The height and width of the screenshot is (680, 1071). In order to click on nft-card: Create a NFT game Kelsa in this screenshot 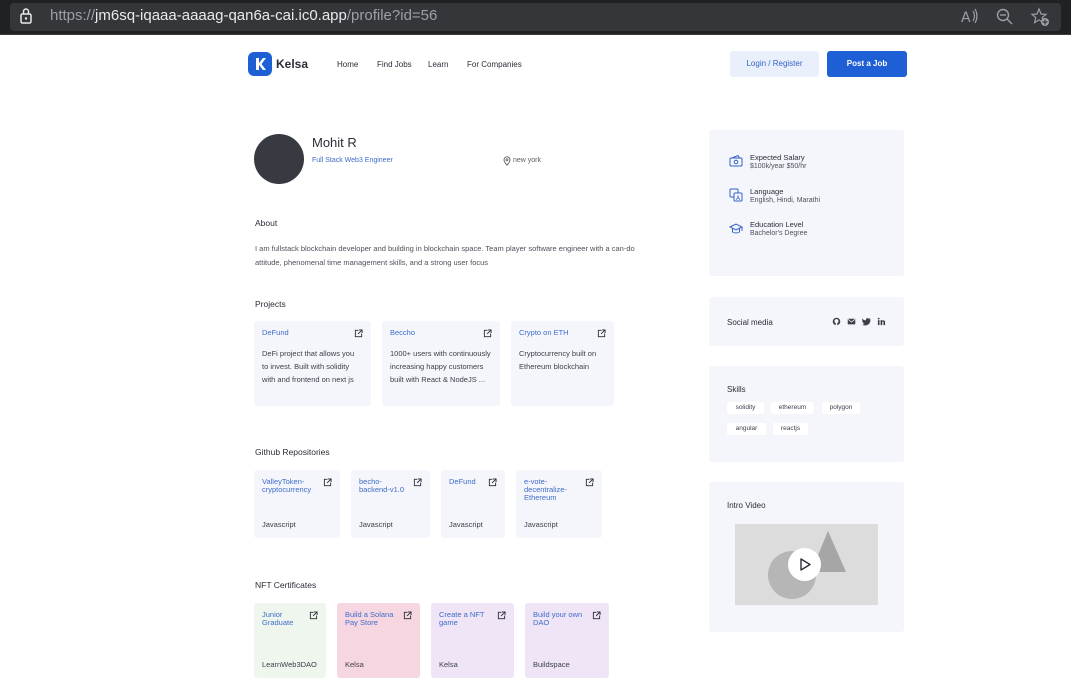, I will do `click(472, 640)`.